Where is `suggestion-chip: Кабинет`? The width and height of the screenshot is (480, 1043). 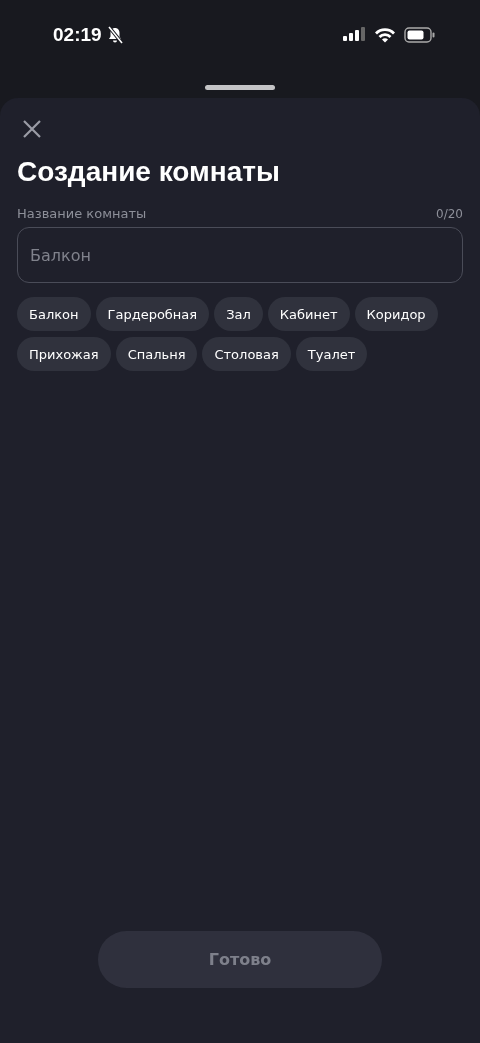
suggestion-chip: Кабинет is located at coordinates (308, 314).